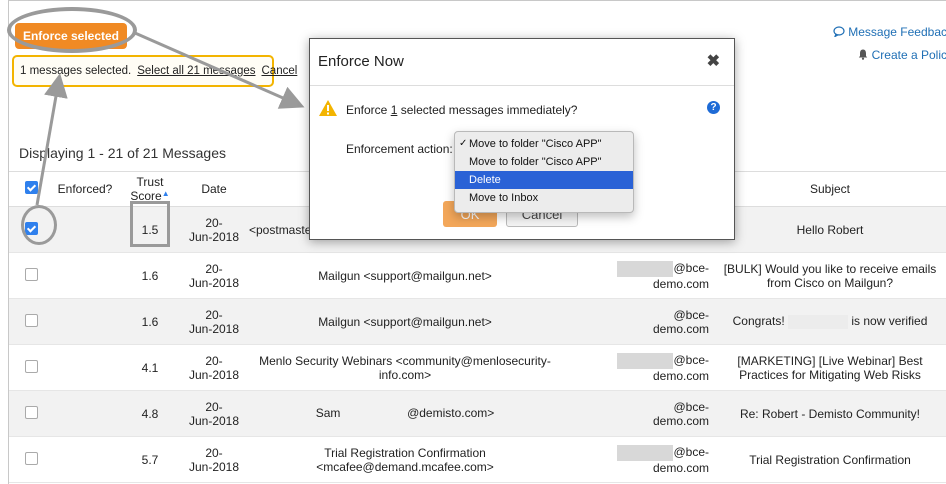  I want to click on from-cell: Sam @demisto.com>, so click(405, 413).